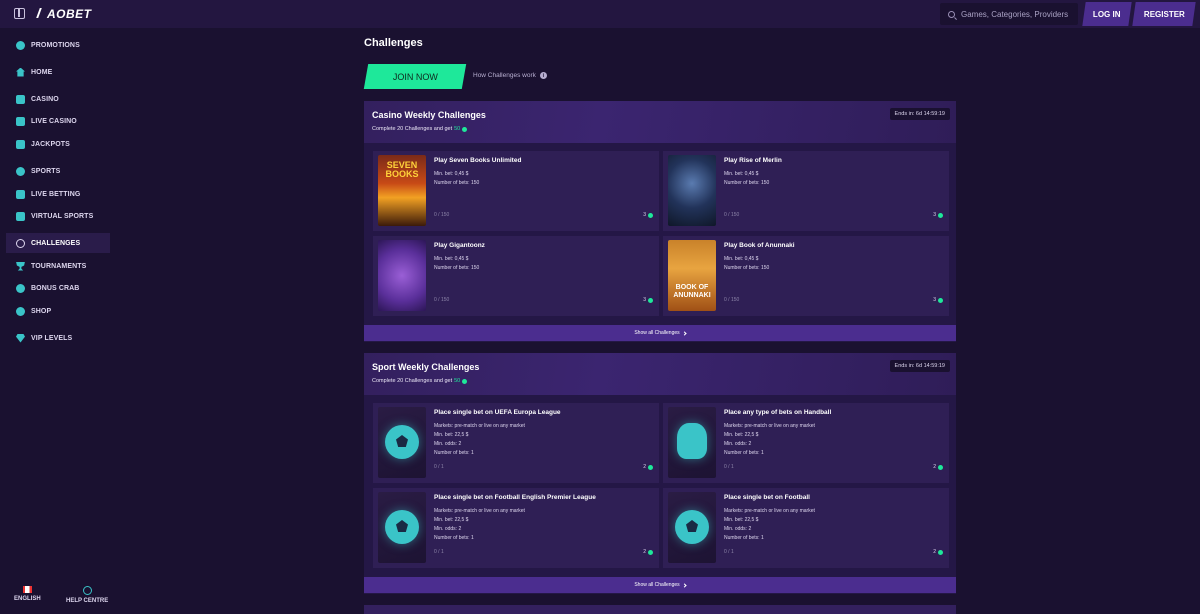 This screenshot has height=614, width=1200. What do you see at coordinates (402, 275) in the screenshot?
I see `game-thumbnail` at bounding box center [402, 275].